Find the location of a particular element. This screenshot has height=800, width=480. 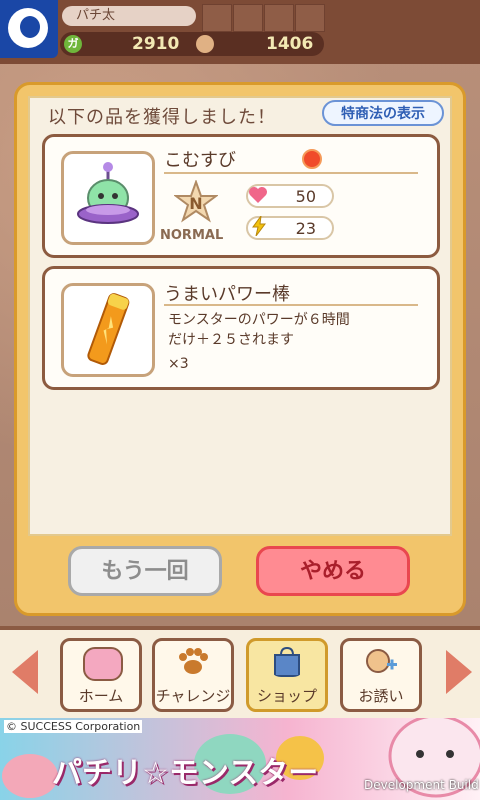

item-thumbnail is located at coordinates (108, 330).